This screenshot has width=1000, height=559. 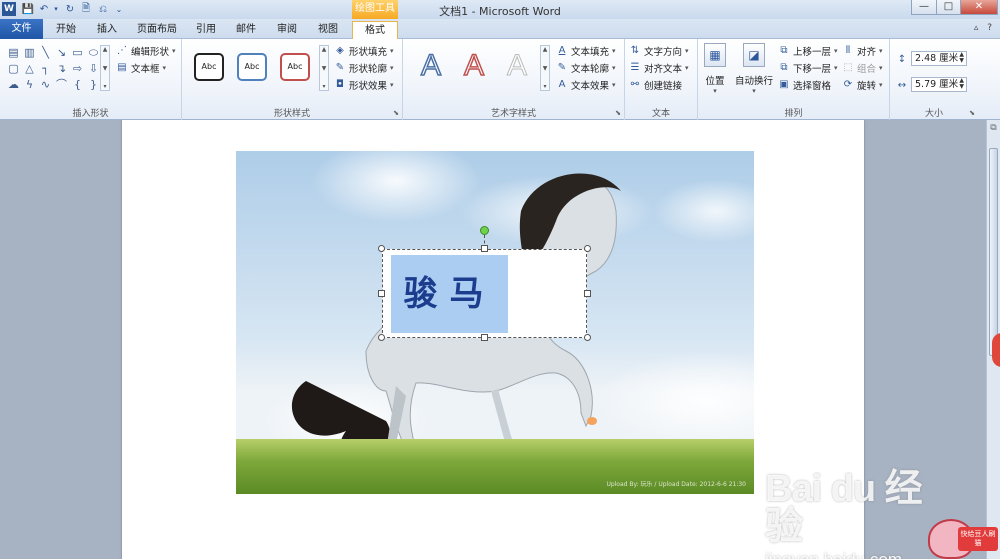 What do you see at coordinates (715, 69) in the screenshot?
I see `position-button: ▦ 位置 ▾` at bounding box center [715, 69].